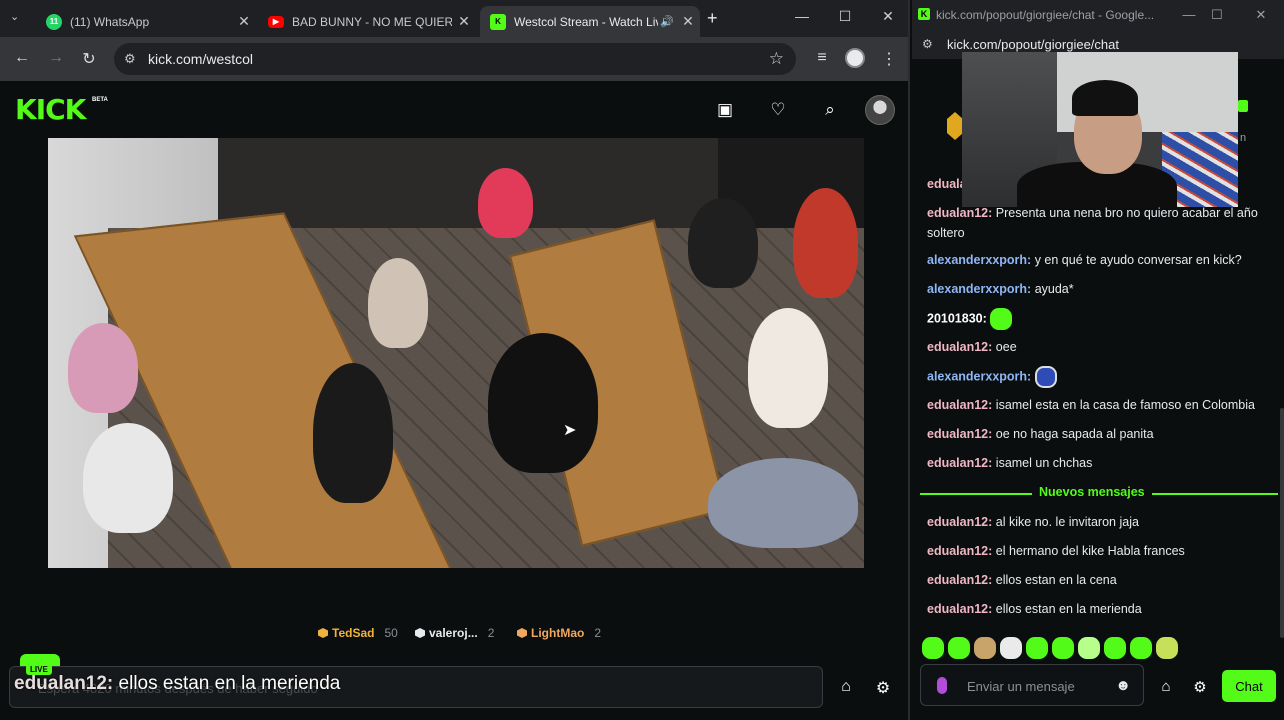 The height and width of the screenshot is (720, 1284). What do you see at coordinates (880, 110) in the screenshot?
I see `user-avatar` at bounding box center [880, 110].